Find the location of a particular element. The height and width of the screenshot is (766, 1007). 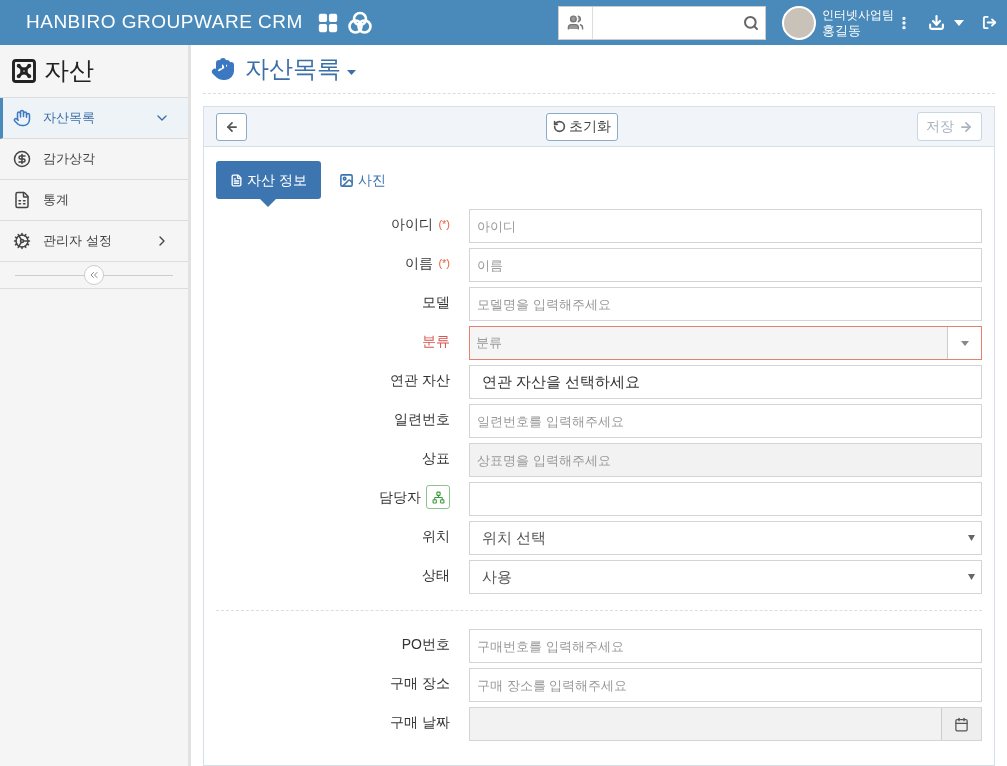

download-icon is located at coordinates (936, 22).